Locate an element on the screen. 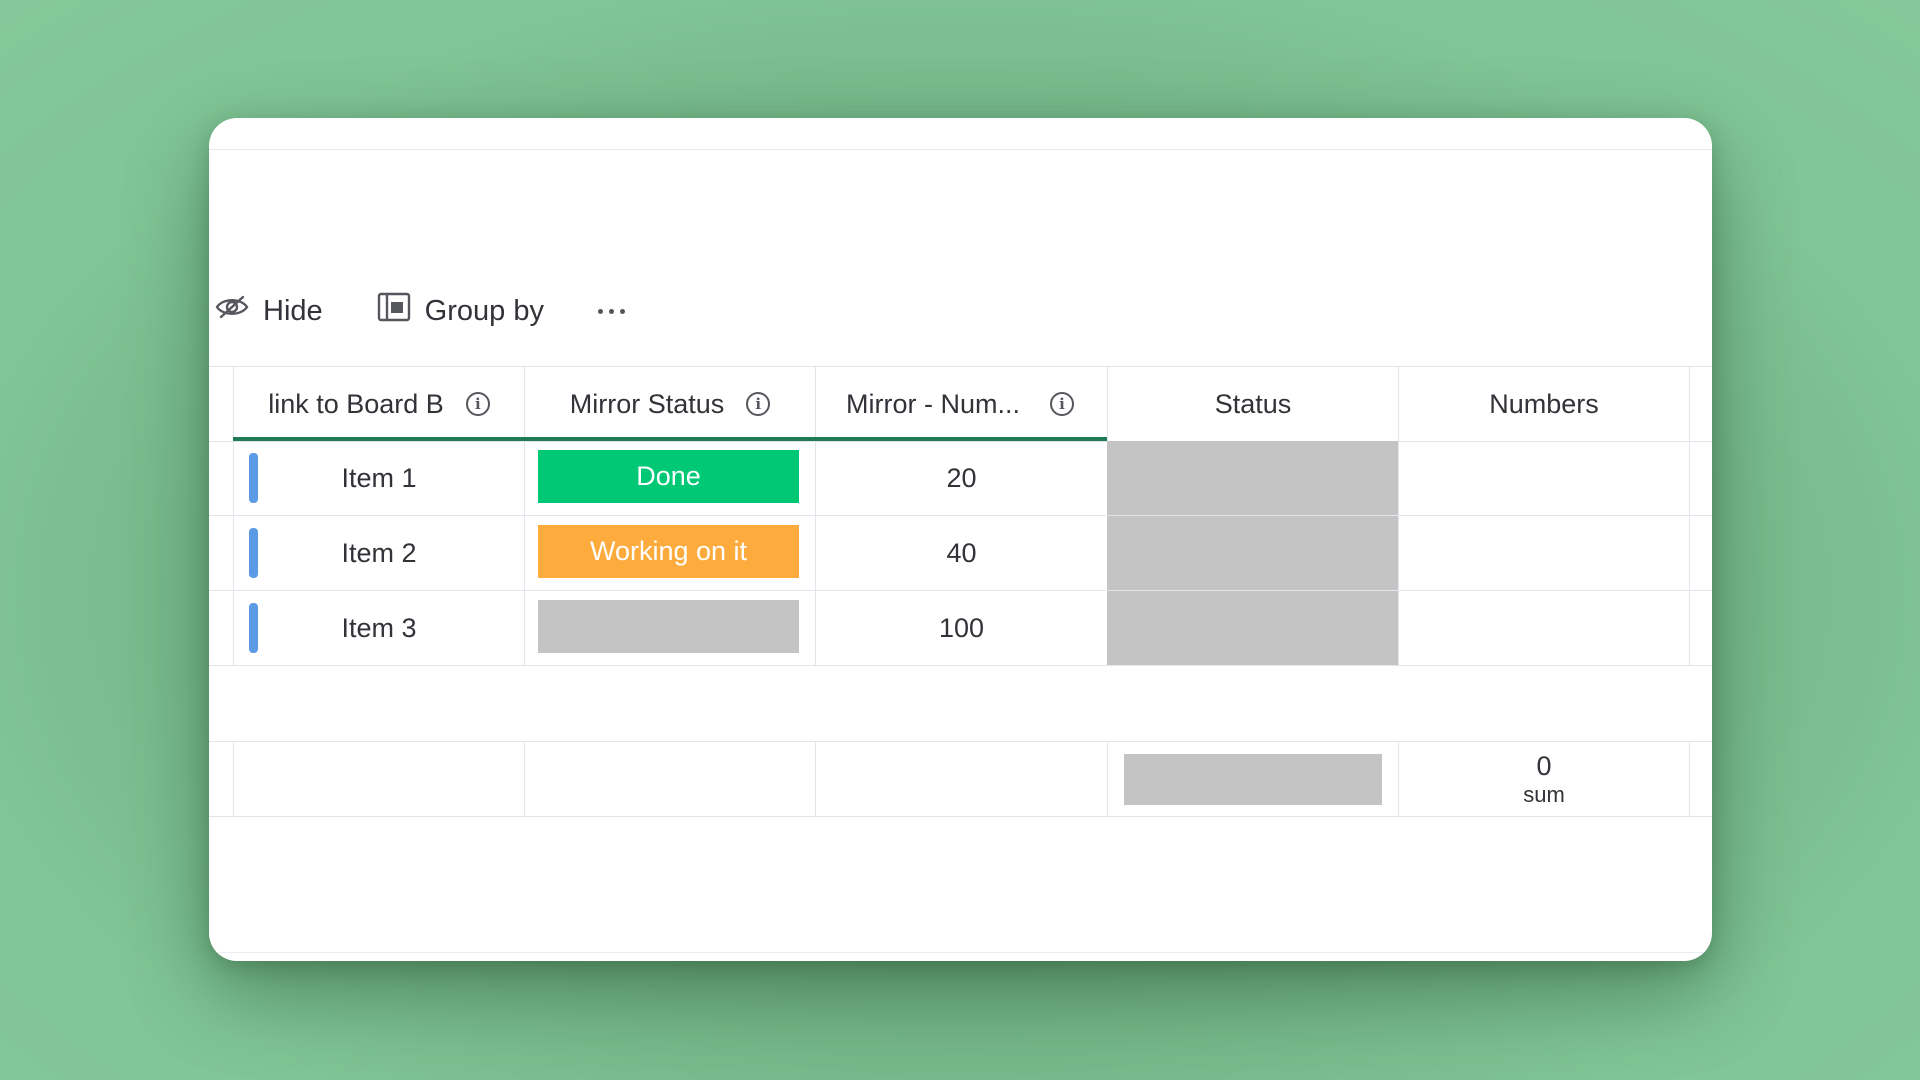  mirror-number-value: 100 is located at coordinates (961, 627).